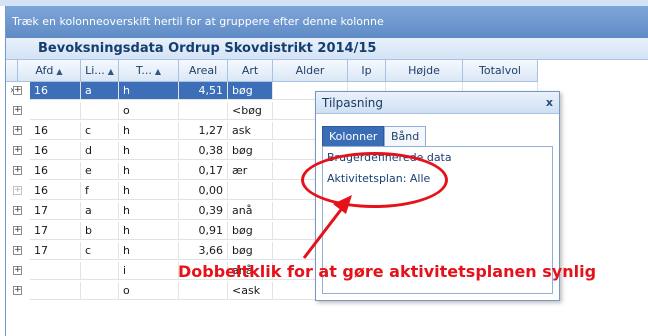  I want to click on annotation-arrow, so click(327, 227).